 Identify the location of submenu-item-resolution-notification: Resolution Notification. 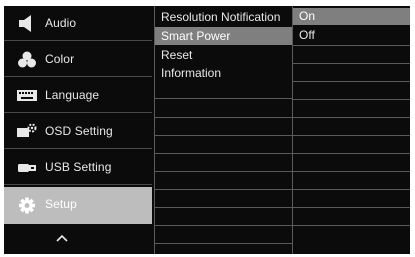
(223, 17).